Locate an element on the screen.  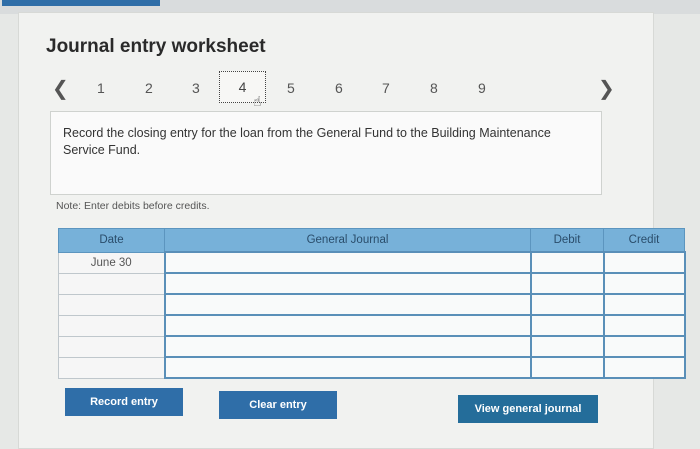
page-7: 7 is located at coordinates (386, 88).